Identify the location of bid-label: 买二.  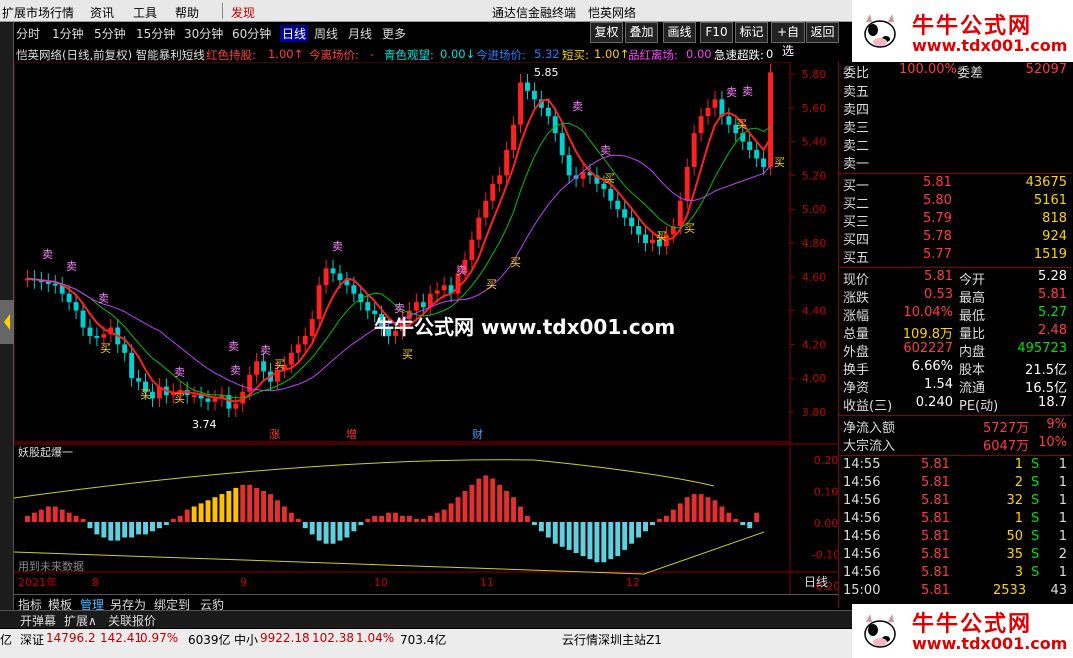
(856, 204).